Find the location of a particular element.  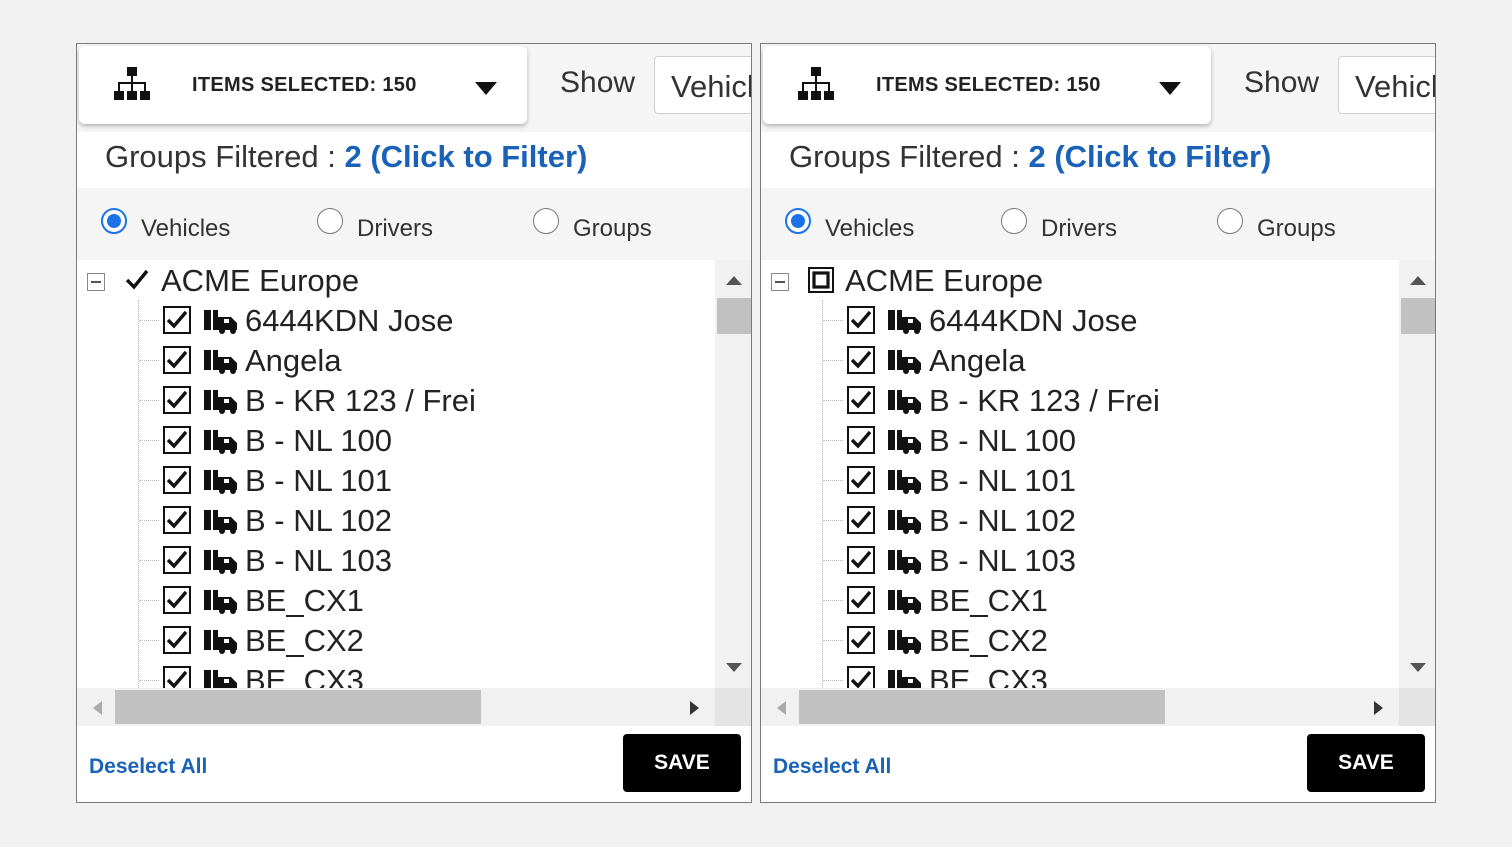

tree-item-label: BE_CX3 is located at coordinates (988, 675).